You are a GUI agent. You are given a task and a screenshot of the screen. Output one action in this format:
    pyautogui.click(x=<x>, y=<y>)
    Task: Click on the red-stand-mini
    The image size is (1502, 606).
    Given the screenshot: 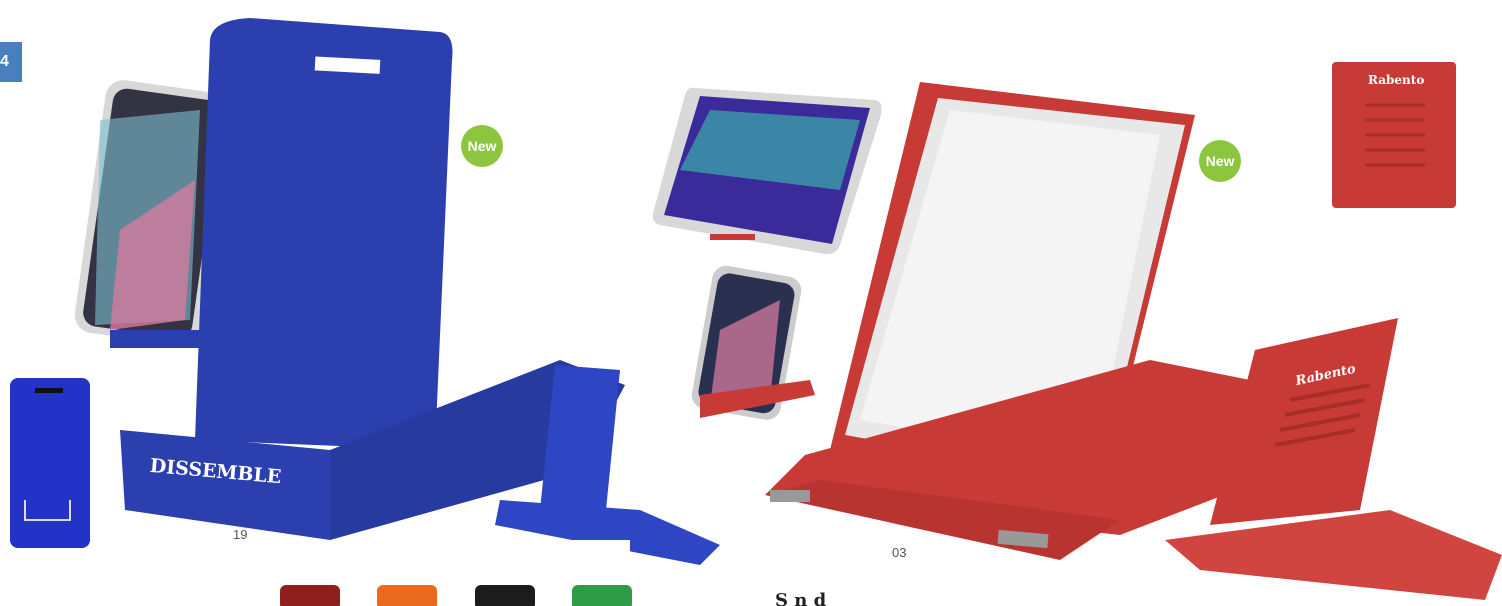 What is the action you would take?
    pyautogui.click(x=1304, y=421)
    